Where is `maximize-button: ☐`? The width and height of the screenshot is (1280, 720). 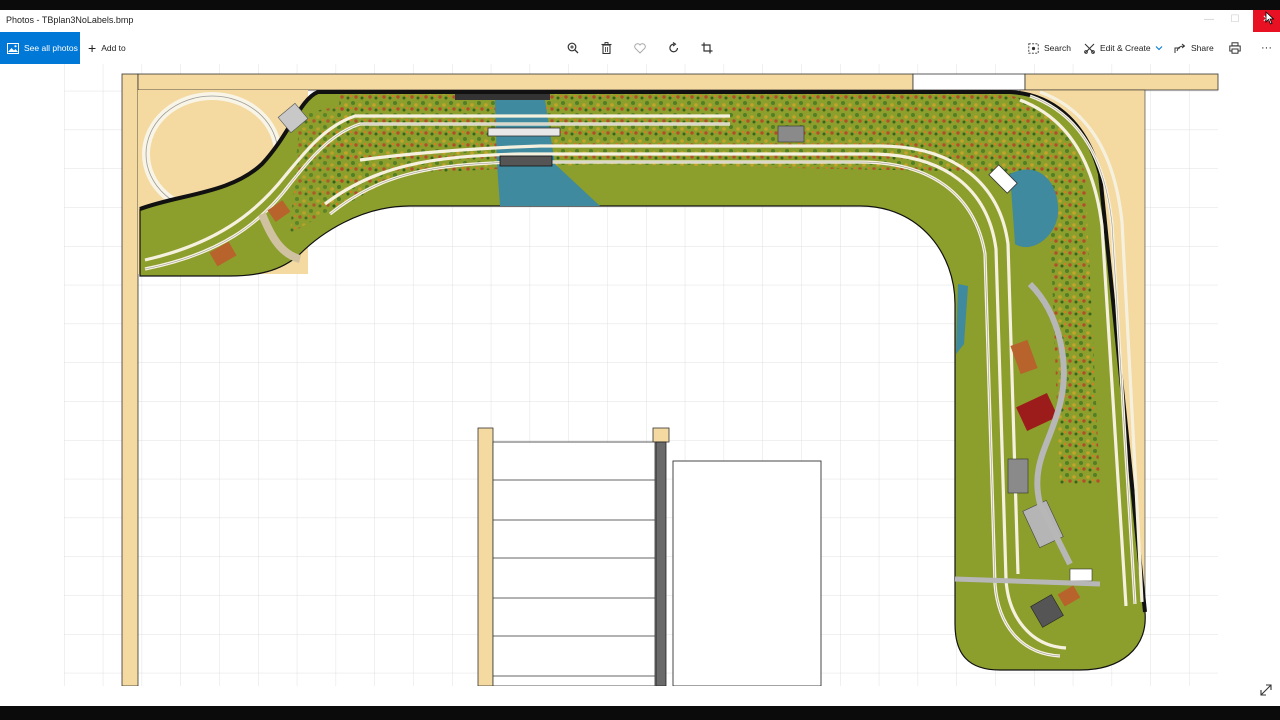 maximize-button: ☐ is located at coordinates (1235, 21).